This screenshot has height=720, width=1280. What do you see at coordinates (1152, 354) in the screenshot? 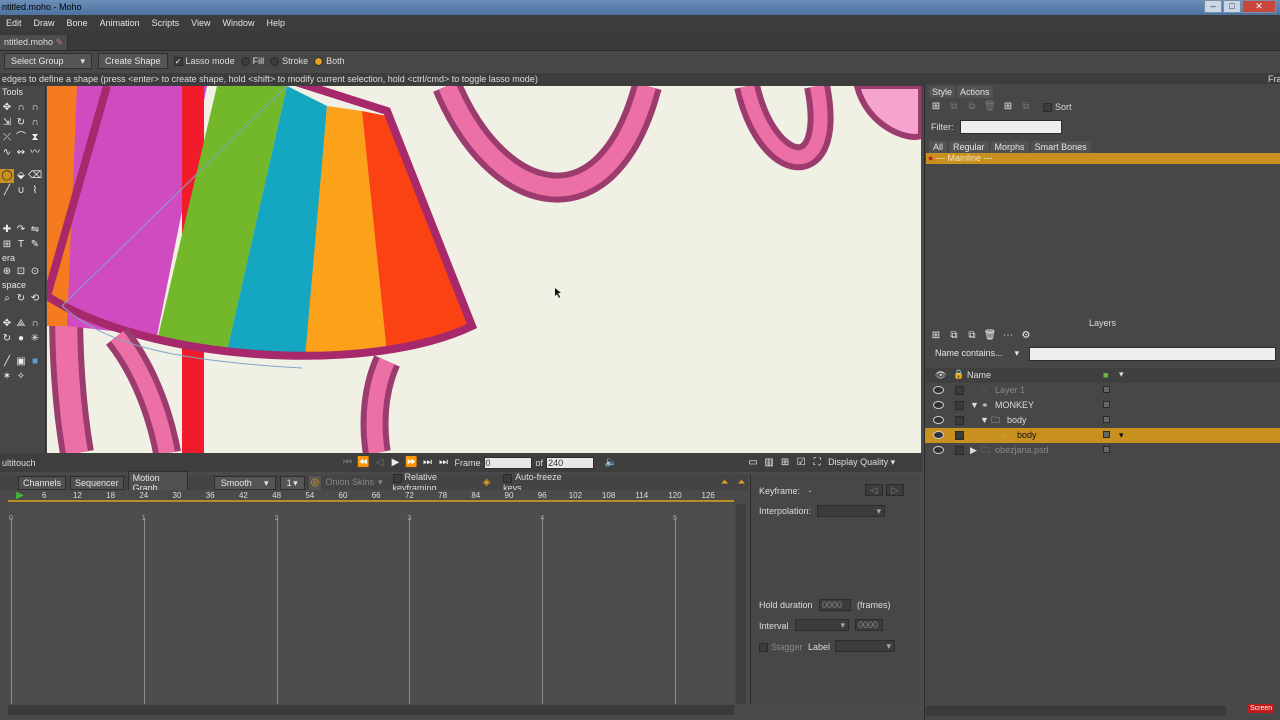
I see `layer-search-input` at bounding box center [1152, 354].